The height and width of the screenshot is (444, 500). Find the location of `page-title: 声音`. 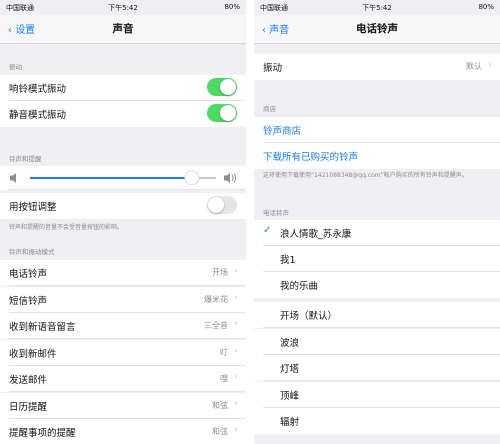

page-title: 声音 is located at coordinates (123, 29).